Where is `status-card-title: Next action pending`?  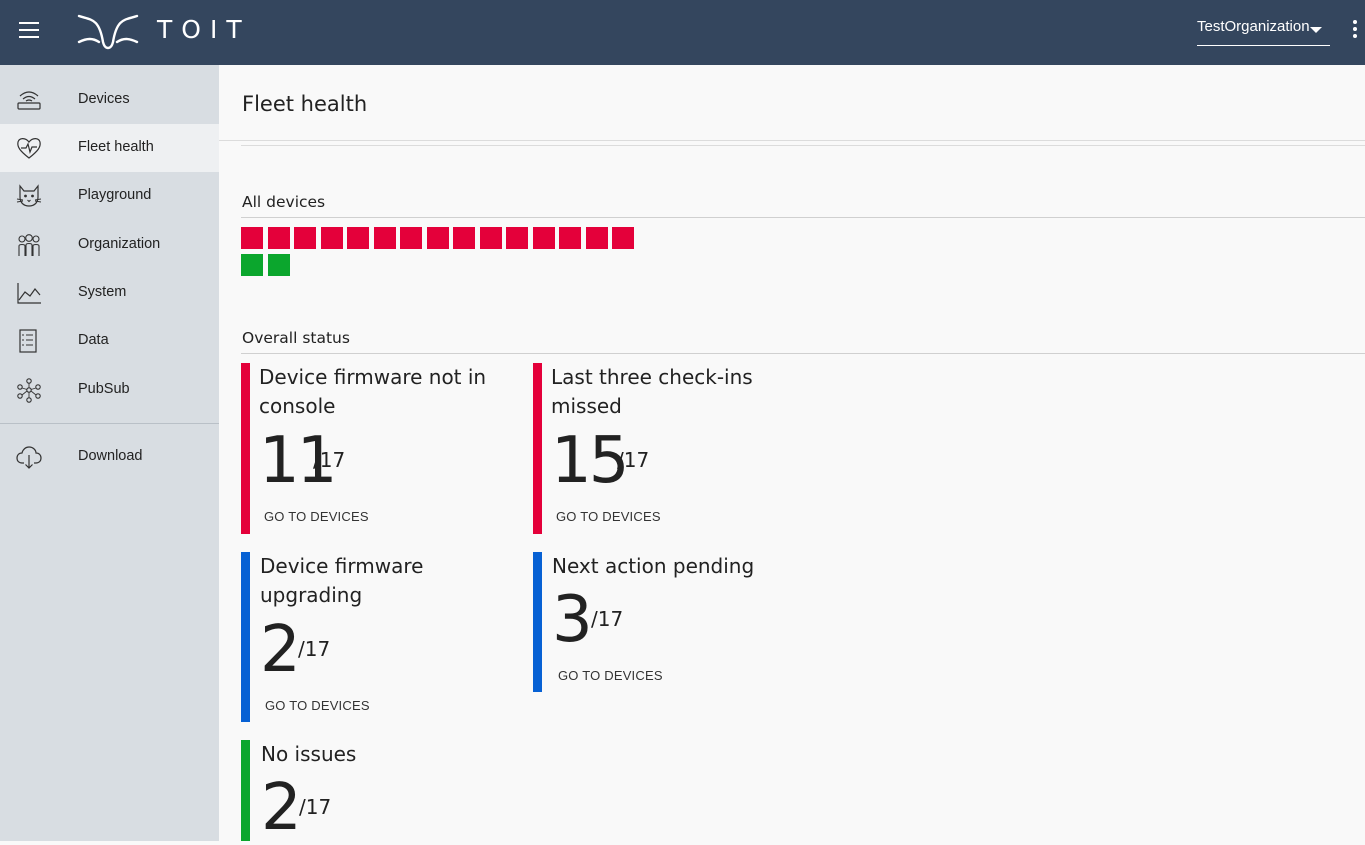 status-card-title: Next action pending is located at coordinates (653, 566).